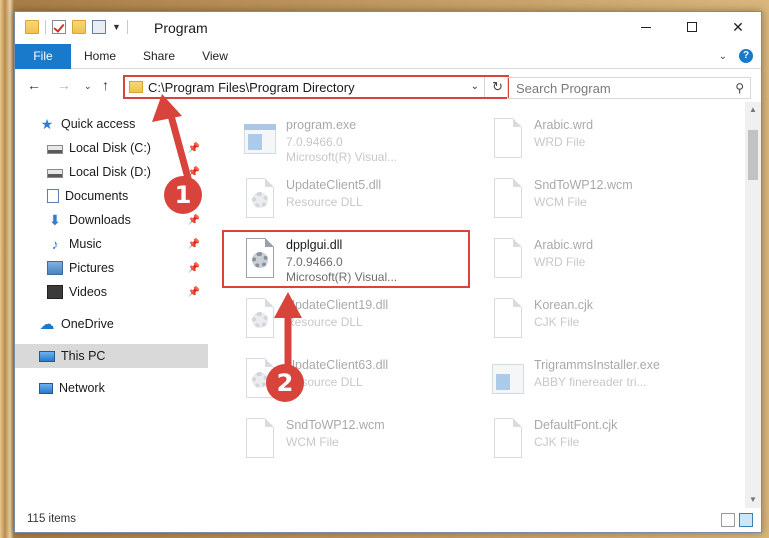  I want to click on documents-icon, so click(53, 196).